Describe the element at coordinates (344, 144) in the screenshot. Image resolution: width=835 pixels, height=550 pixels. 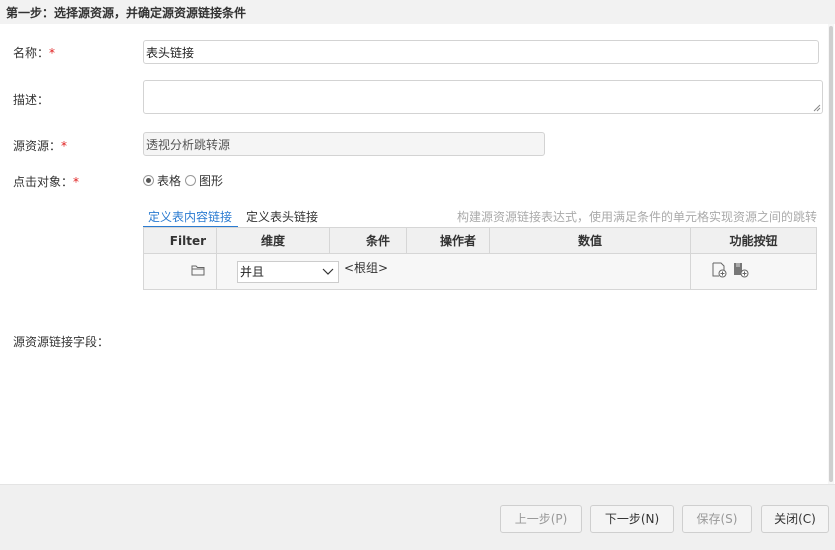
I see `source-input` at that location.